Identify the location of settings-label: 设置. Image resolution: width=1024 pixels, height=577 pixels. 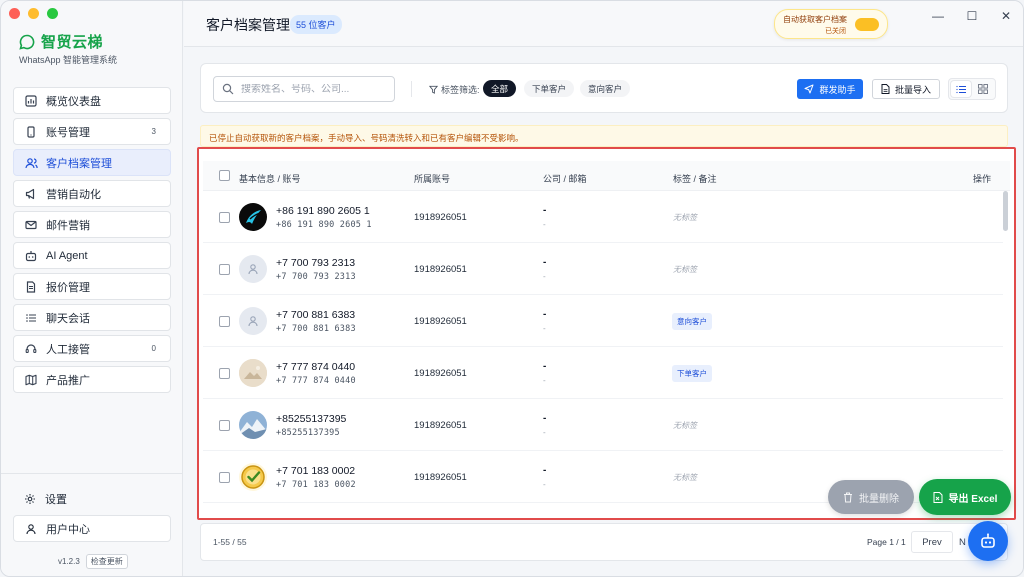
(56, 499).